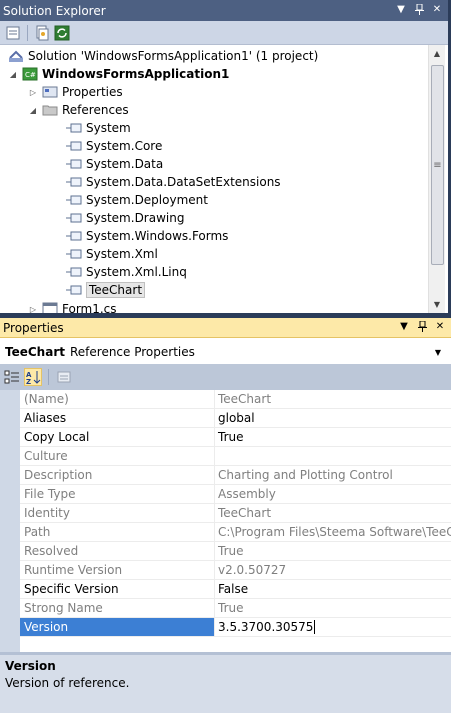 The image size is (451, 713). Describe the element at coordinates (333, 589) in the screenshot. I see `property-value: False` at that location.